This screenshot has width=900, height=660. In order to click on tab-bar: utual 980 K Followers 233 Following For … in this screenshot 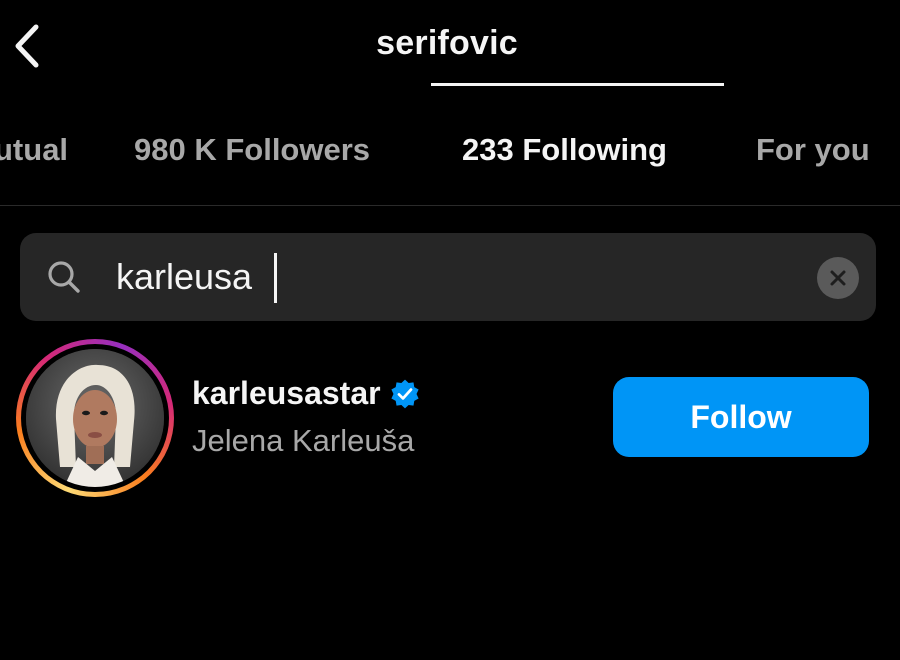, I will do `click(450, 163)`.